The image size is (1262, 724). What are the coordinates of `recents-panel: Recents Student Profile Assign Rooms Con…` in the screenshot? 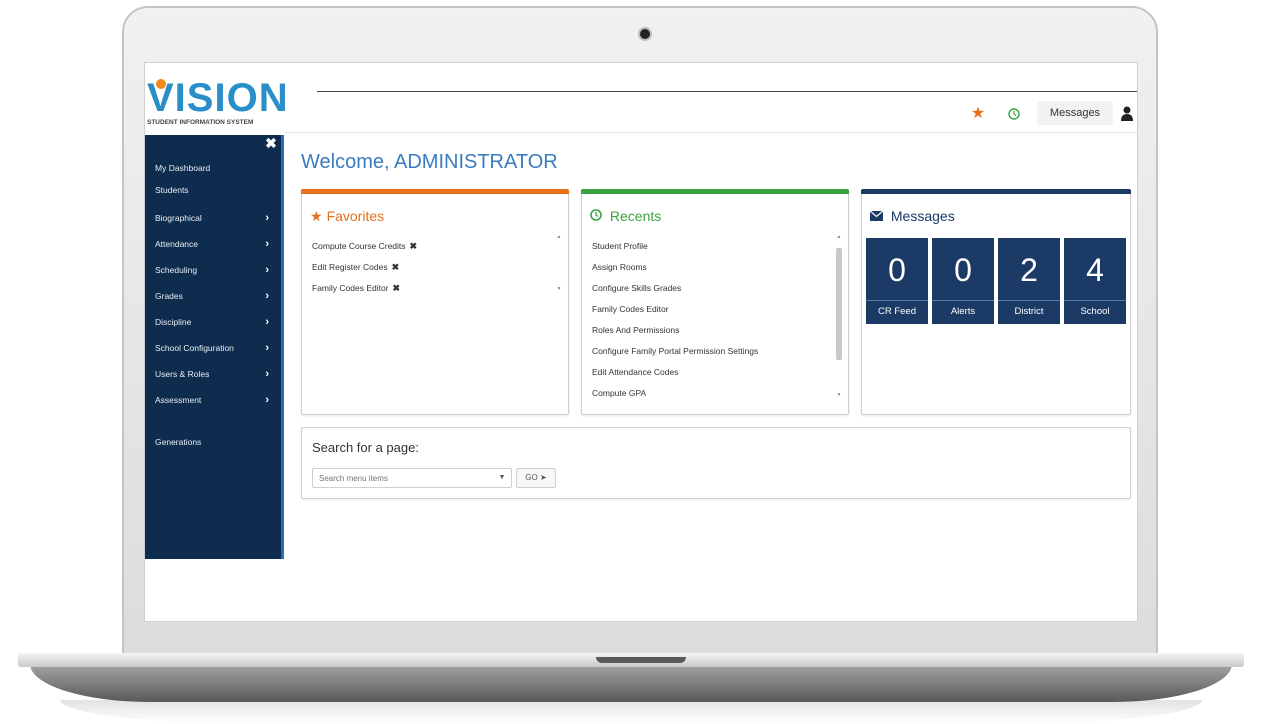 It's located at (715, 302).